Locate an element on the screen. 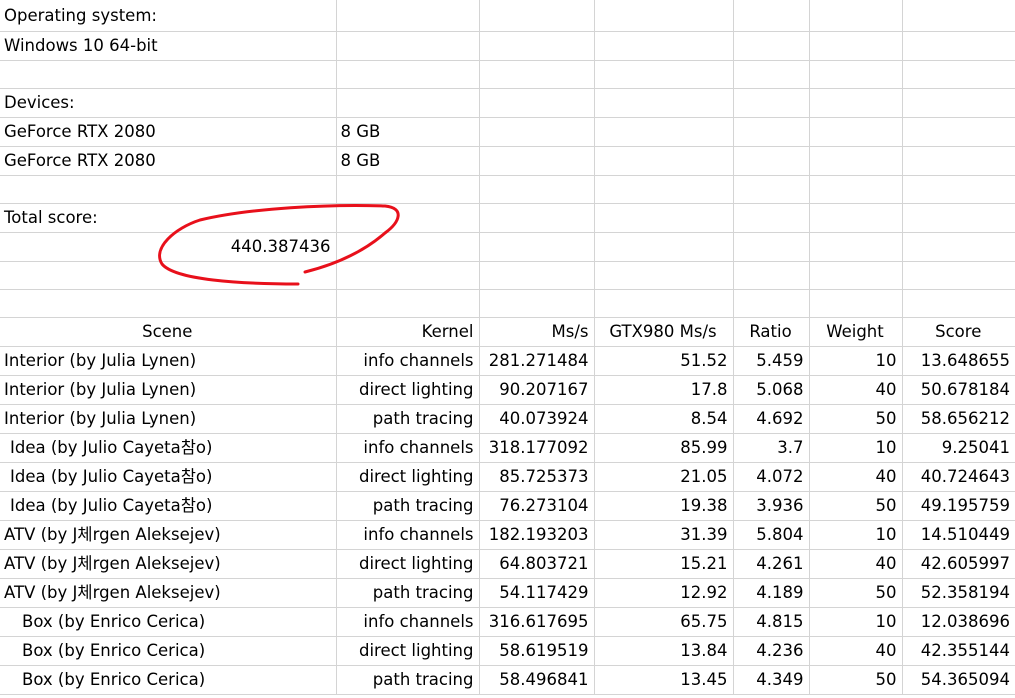 This screenshot has height=698, width=1015. gtx980-cell: 12.92 is located at coordinates (664, 593).